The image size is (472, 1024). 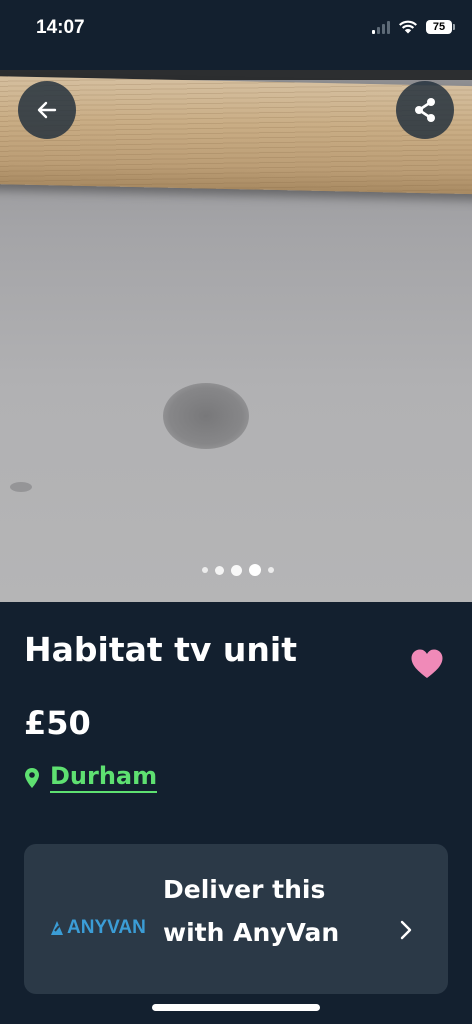 I want to click on share-icon, so click(x=425, y=110).